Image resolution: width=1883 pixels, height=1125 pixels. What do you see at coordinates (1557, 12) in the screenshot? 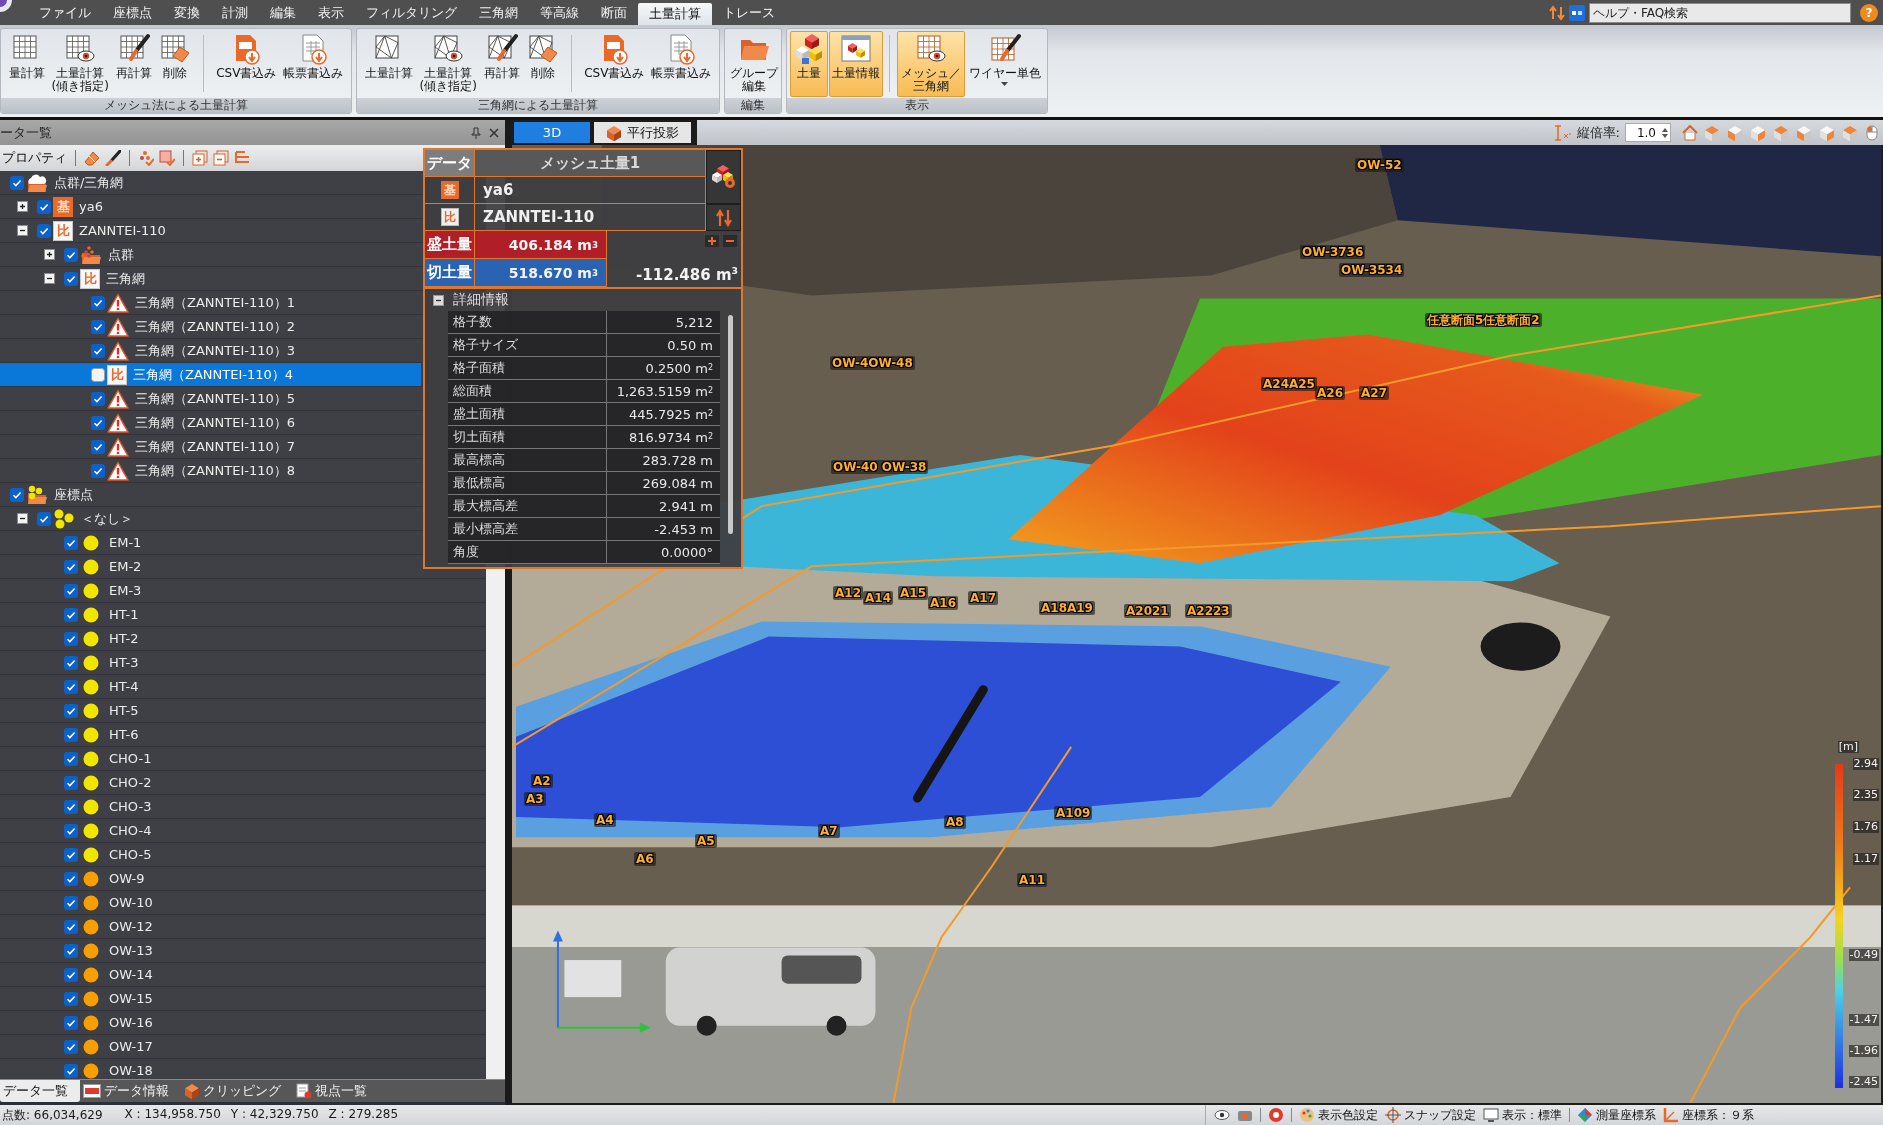
I see `sort-arrows-icon` at bounding box center [1557, 12].